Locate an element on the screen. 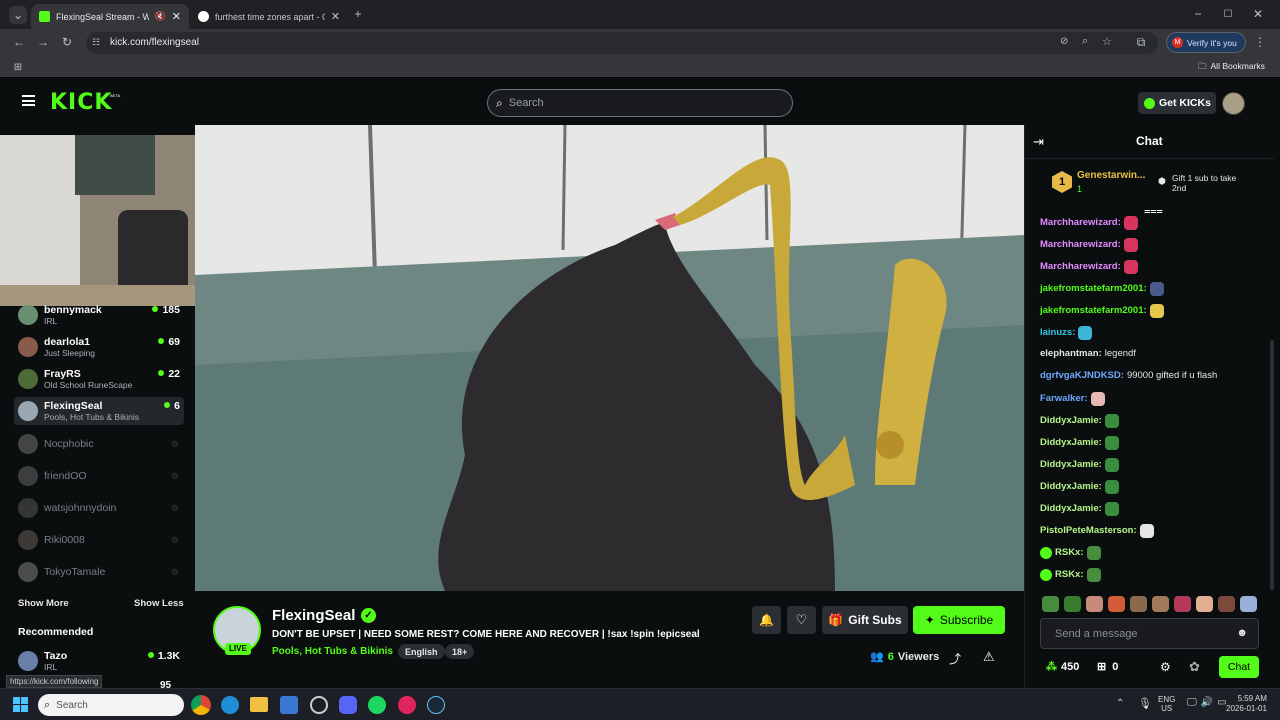  sidebar-offline-channel: friendOO ⦸ is located at coordinates (99, 476).